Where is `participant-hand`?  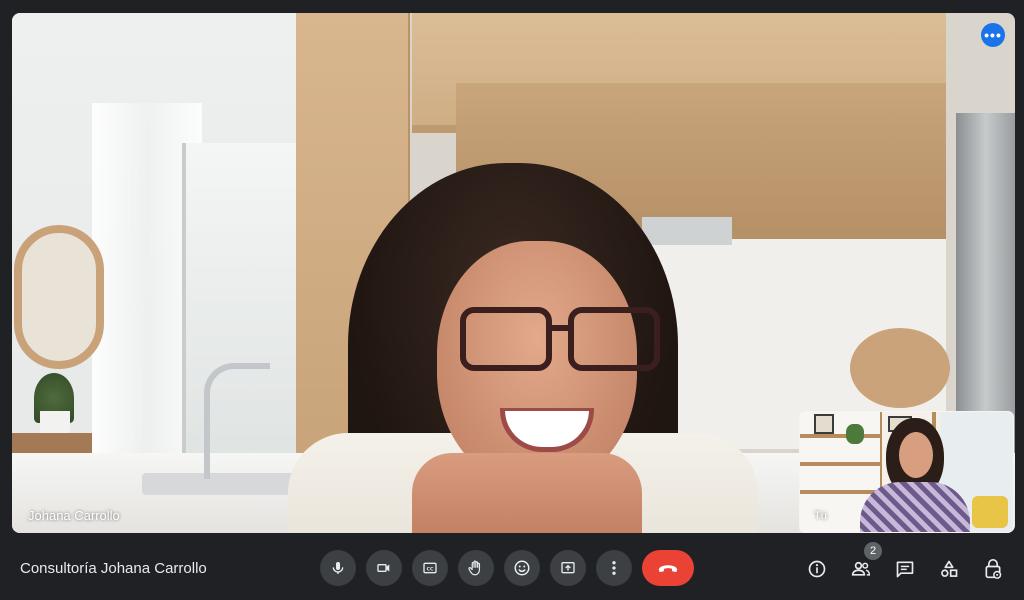
participant-hand is located at coordinates (527, 493).